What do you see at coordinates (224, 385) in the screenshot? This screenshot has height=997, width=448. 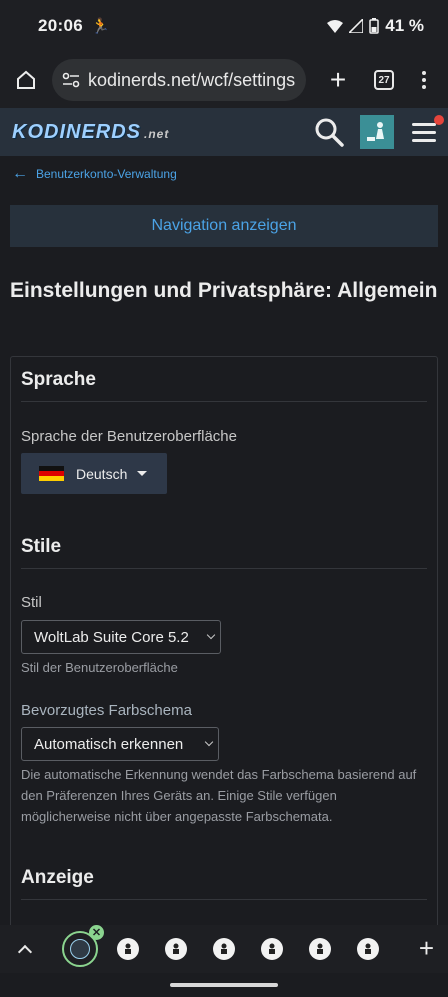 I see `section-title-language: Sprache` at bounding box center [224, 385].